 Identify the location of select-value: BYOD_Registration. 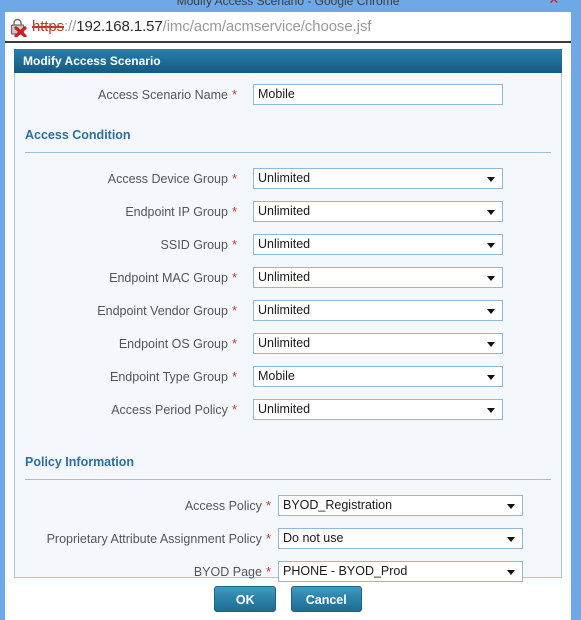
(338, 505).